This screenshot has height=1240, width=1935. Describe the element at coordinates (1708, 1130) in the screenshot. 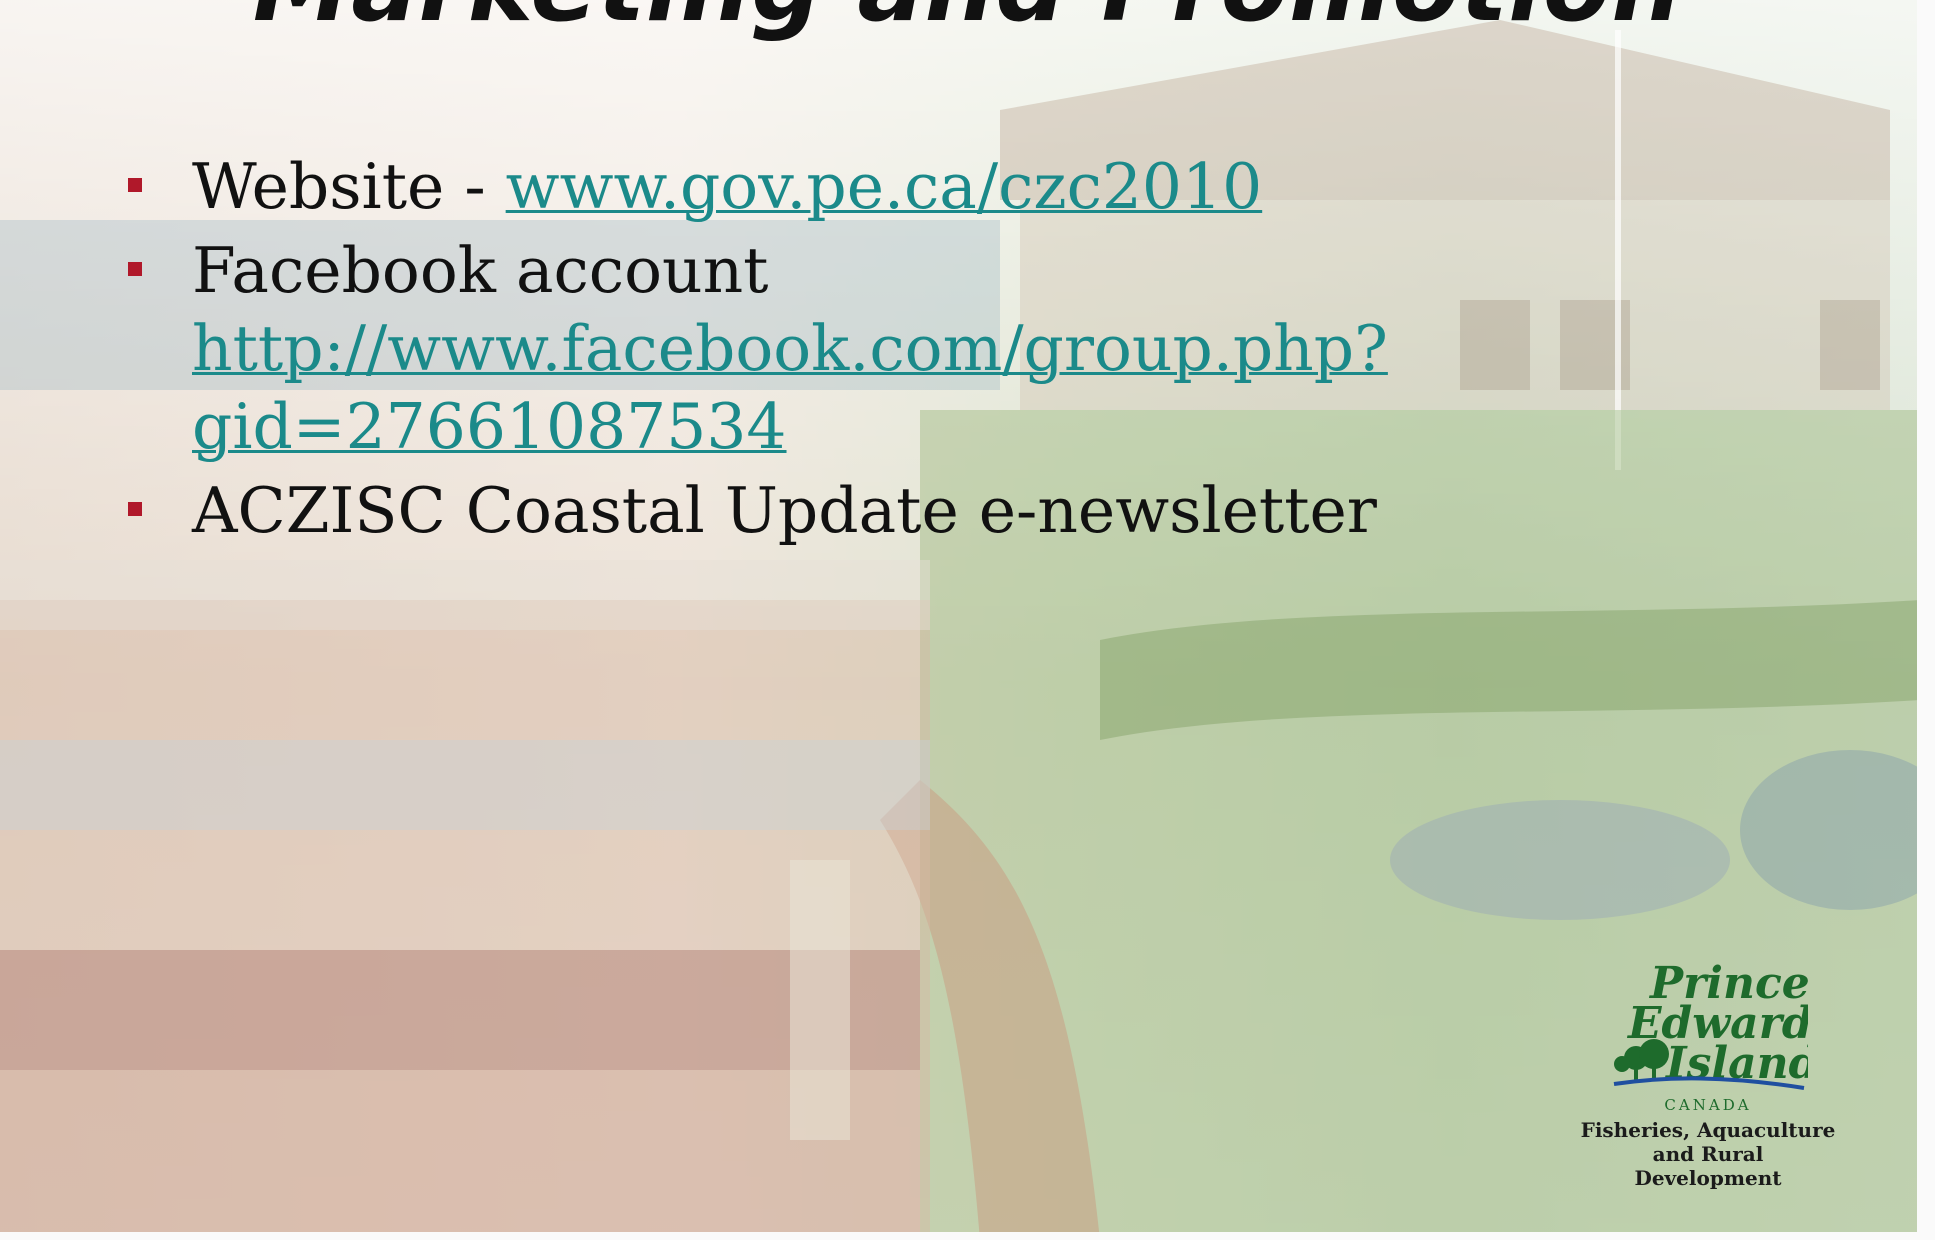

I see `department-line-1: Fisheries, Aquaculture` at that location.